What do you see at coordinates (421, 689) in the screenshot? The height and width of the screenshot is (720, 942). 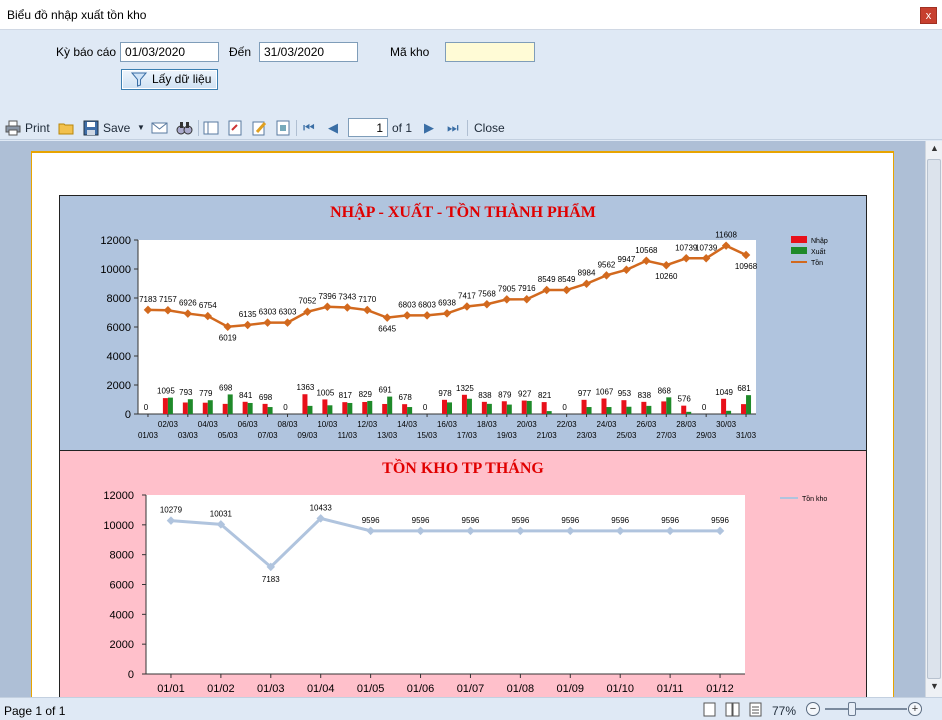 I see `chart2-x-tick-label: 01/06` at bounding box center [421, 689].